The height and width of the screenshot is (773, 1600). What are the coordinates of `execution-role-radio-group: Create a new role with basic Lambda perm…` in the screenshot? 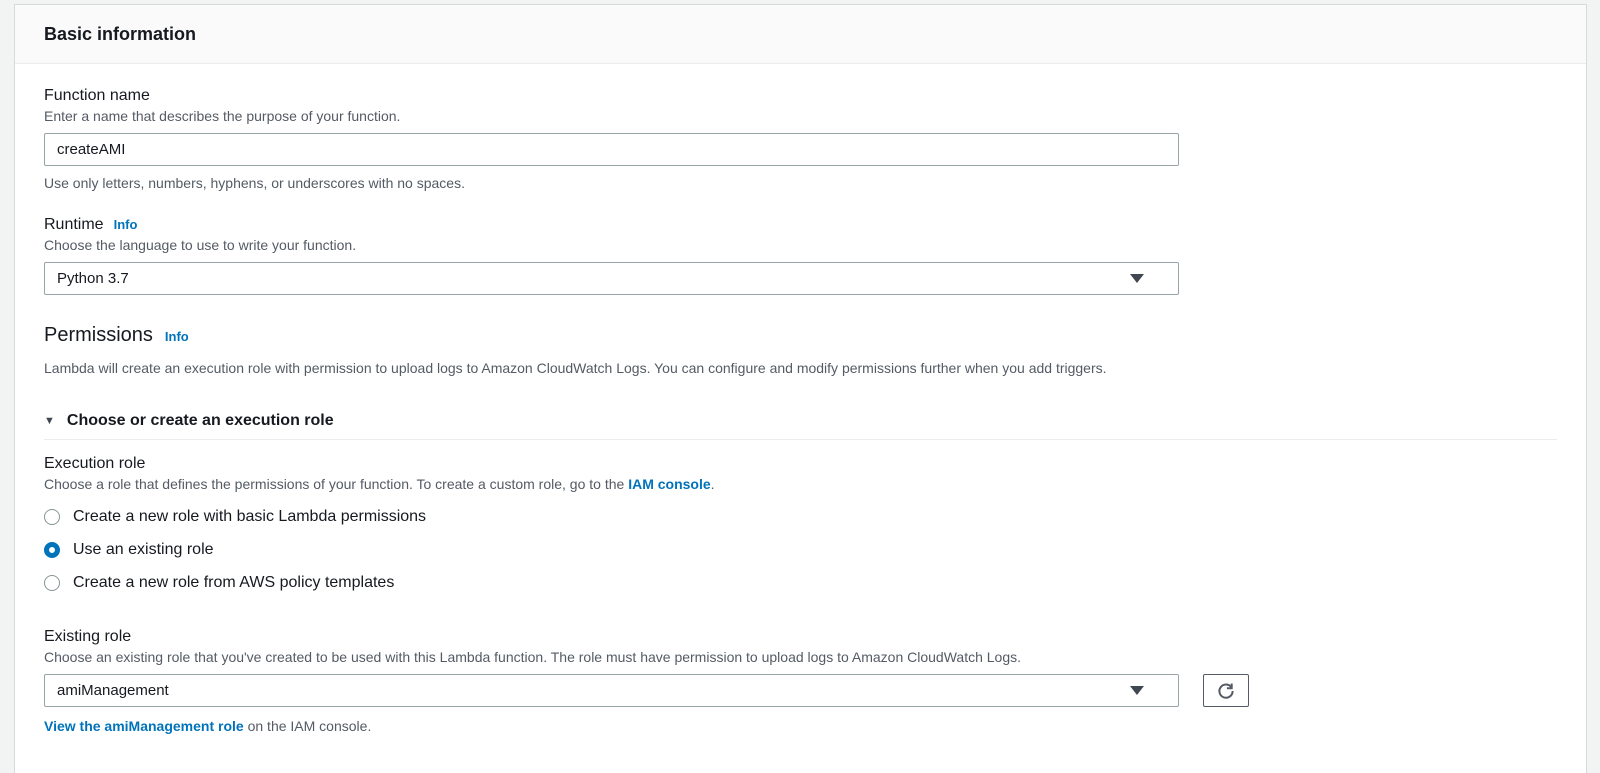 It's located at (800, 550).